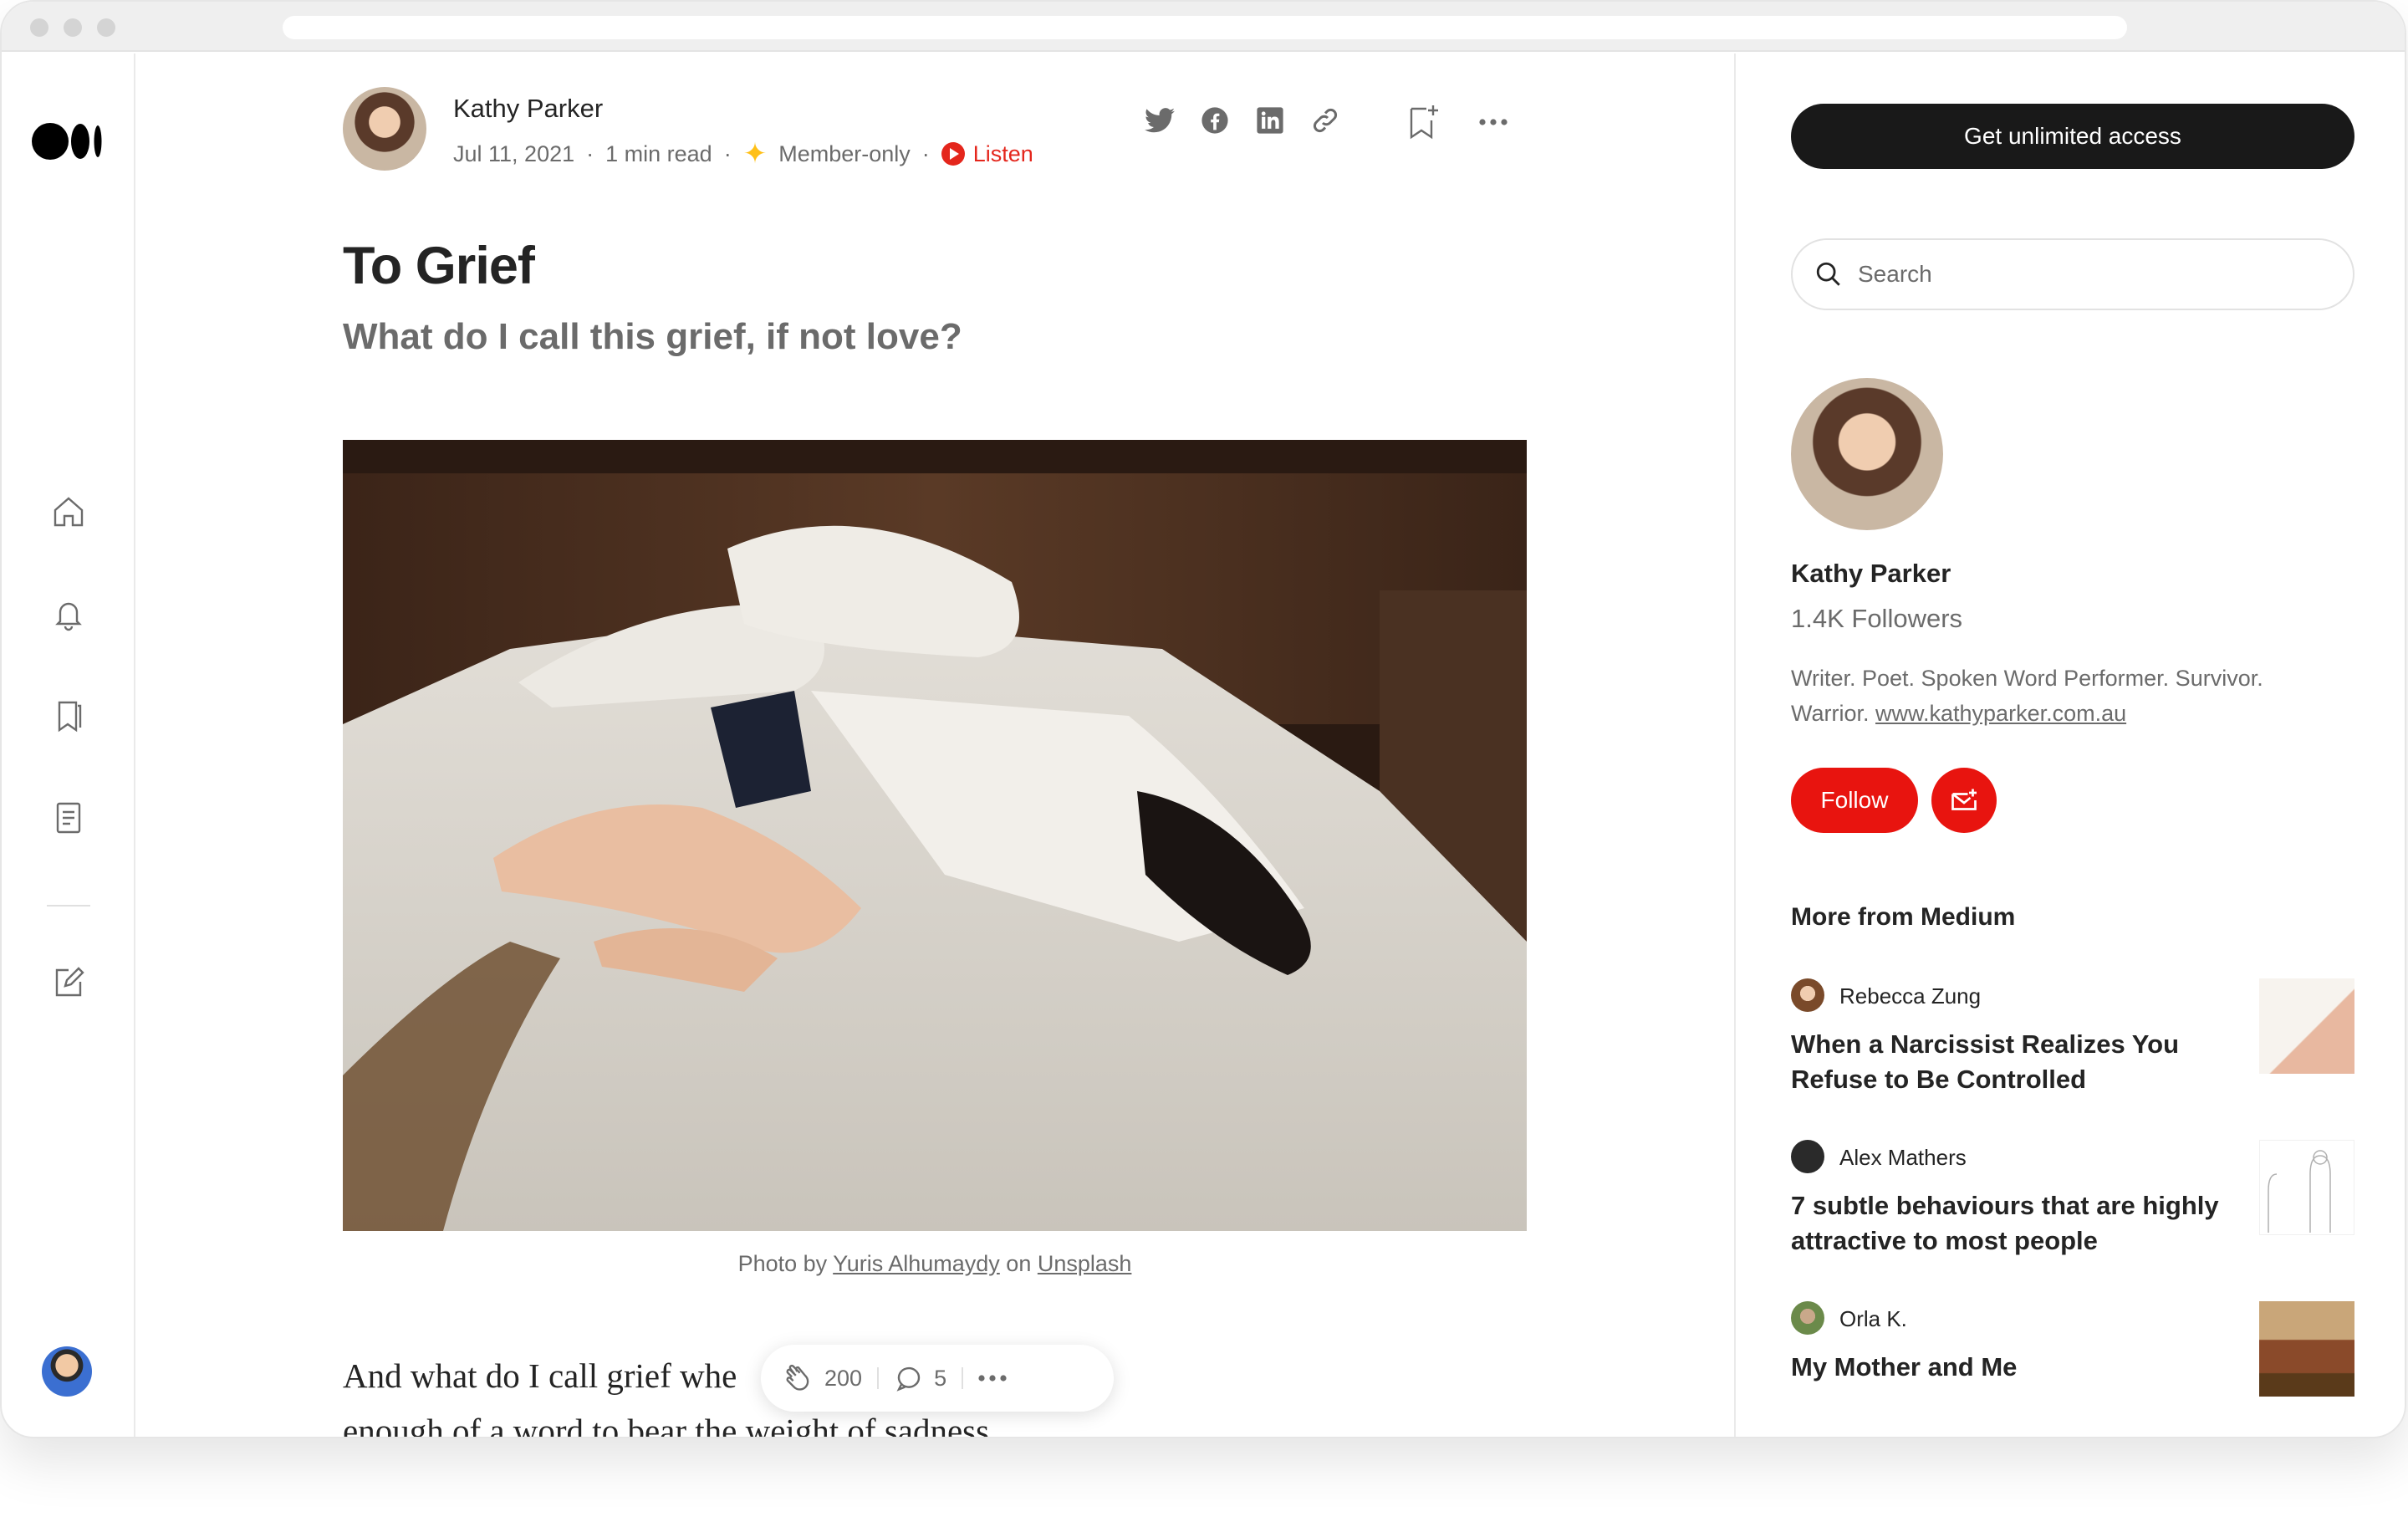 The height and width of the screenshot is (1522, 2408). Describe the element at coordinates (845, 153) in the screenshot. I see `member-only-label: Member-only` at that location.